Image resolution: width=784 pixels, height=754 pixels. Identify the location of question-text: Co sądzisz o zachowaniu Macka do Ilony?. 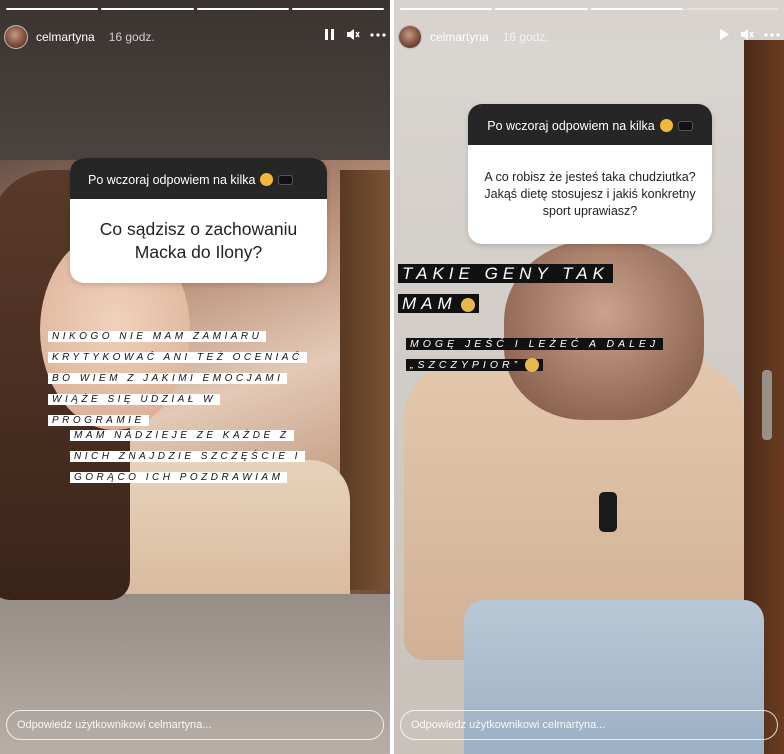
(198, 240).